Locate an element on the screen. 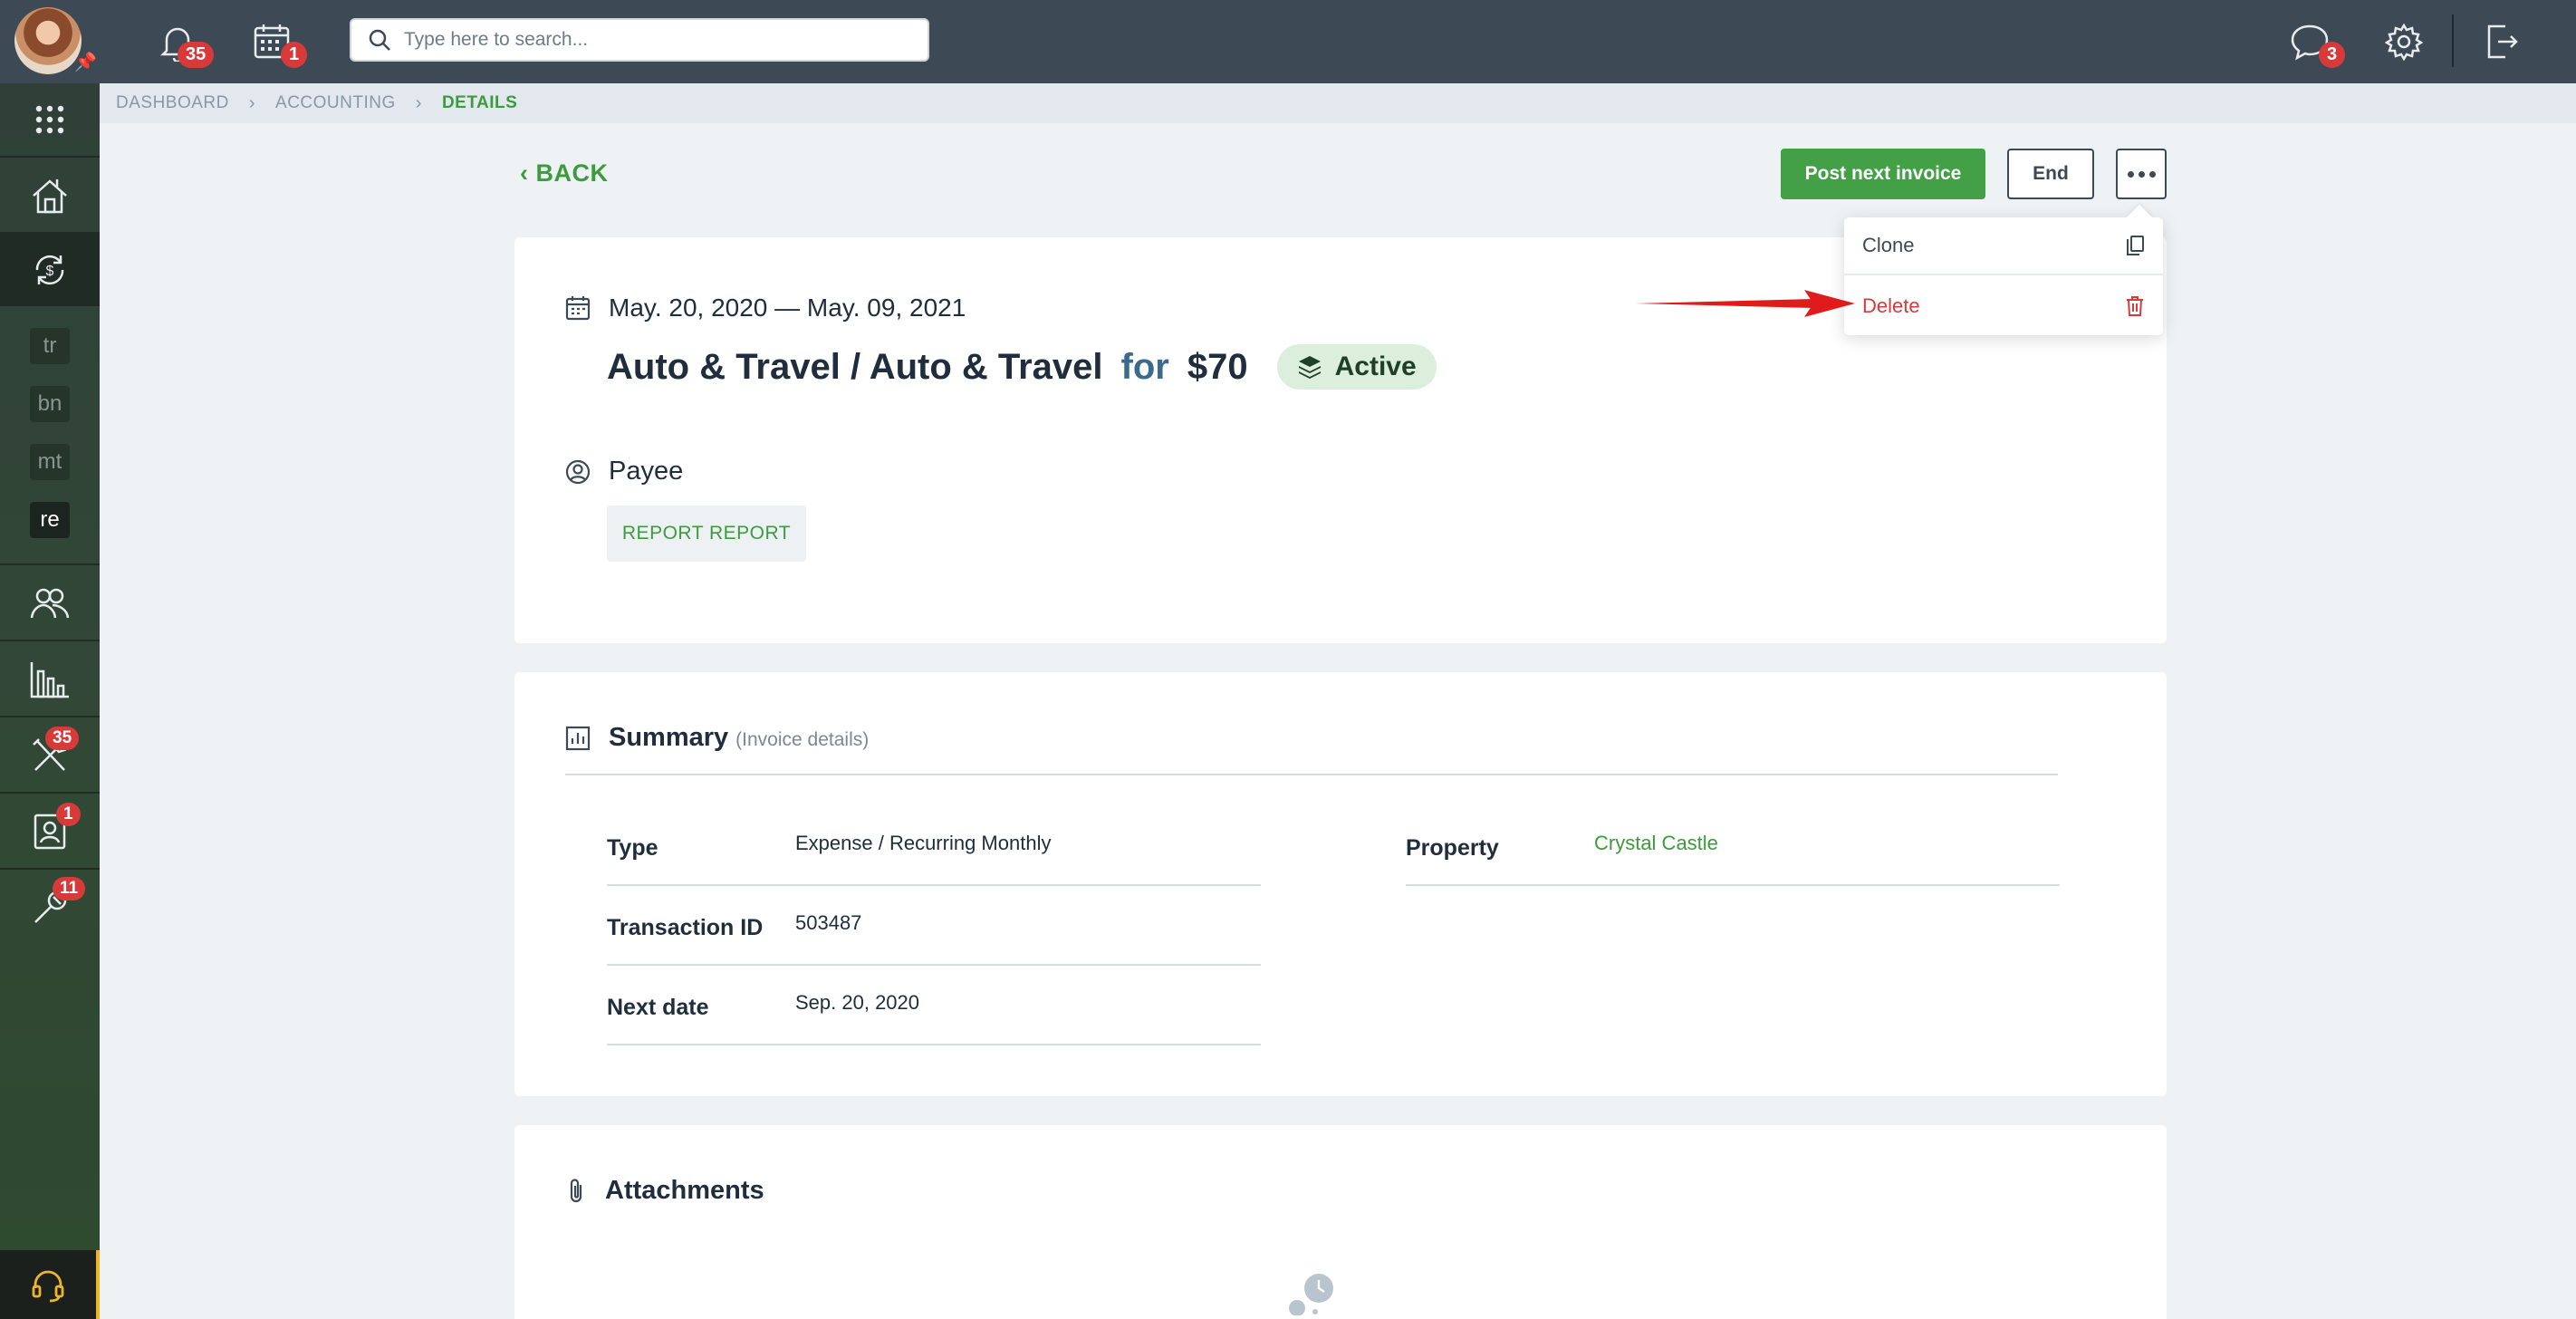 The image size is (2576, 1319). grid-icon is located at coordinates (49, 119).